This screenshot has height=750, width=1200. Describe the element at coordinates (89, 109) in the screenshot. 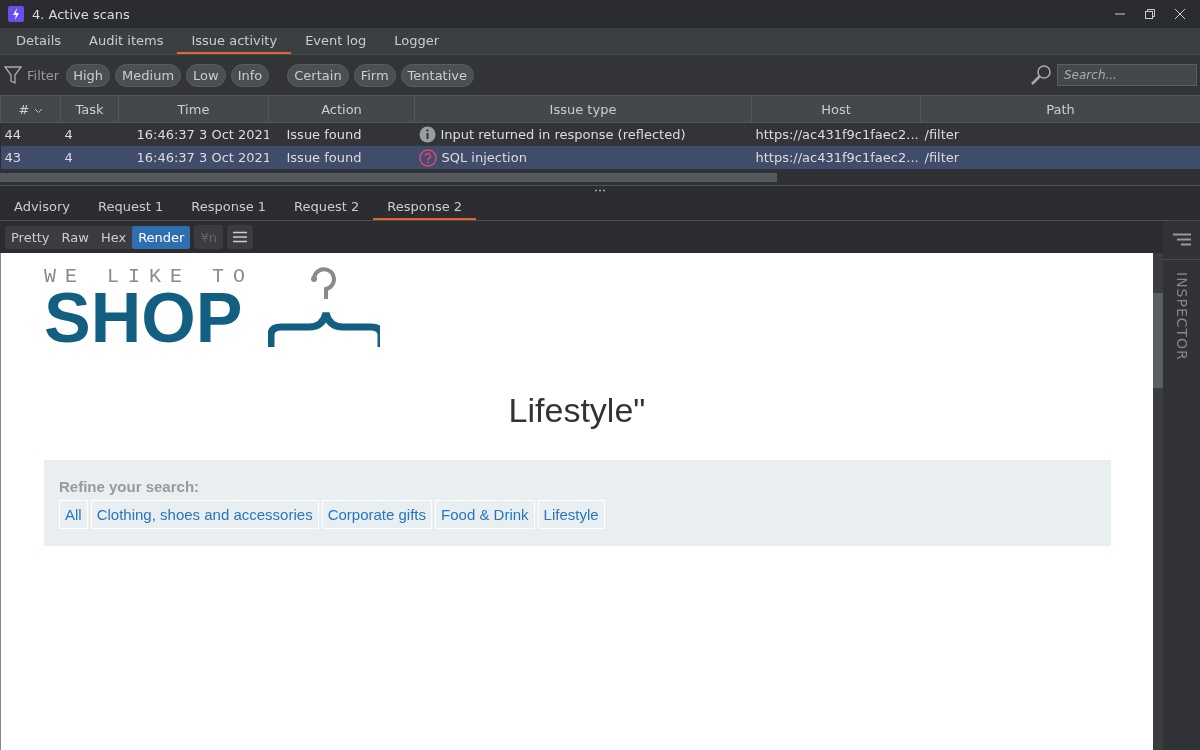

I see `column-header: Task` at that location.